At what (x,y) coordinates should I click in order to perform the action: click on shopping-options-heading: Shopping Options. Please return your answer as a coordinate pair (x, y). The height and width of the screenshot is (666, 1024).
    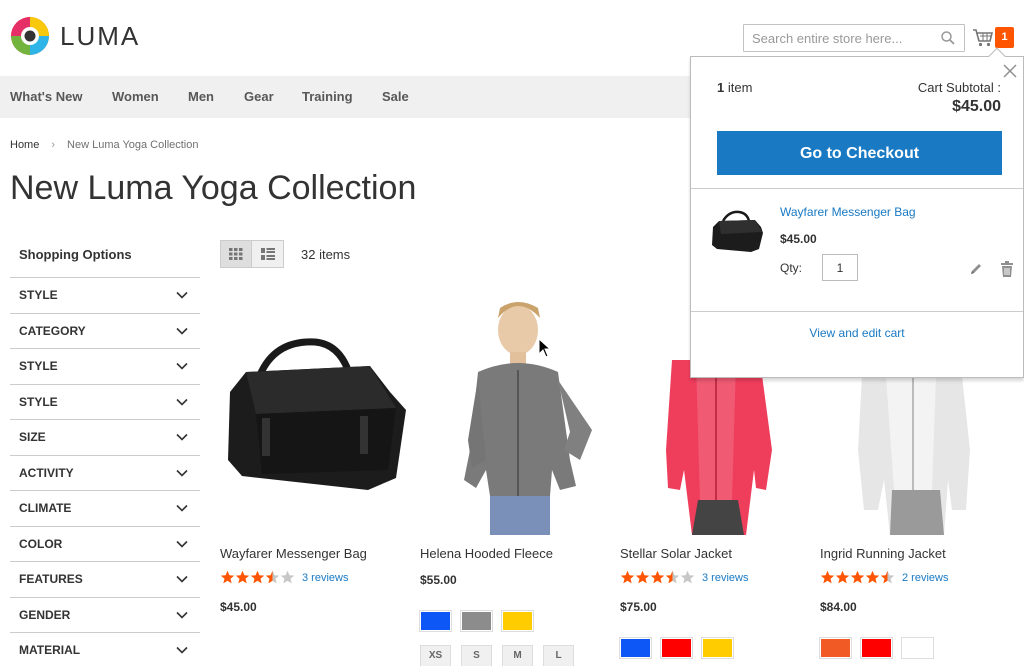
    Looking at the image, I should click on (105, 259).